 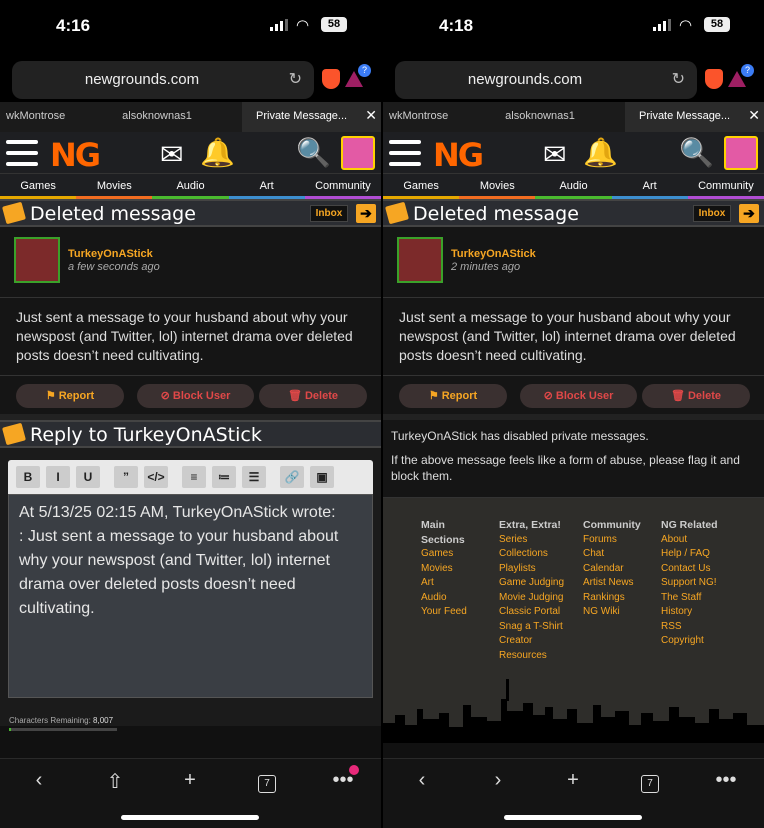 I want to click on footer-link: Collections, so click(x=538, y=554).